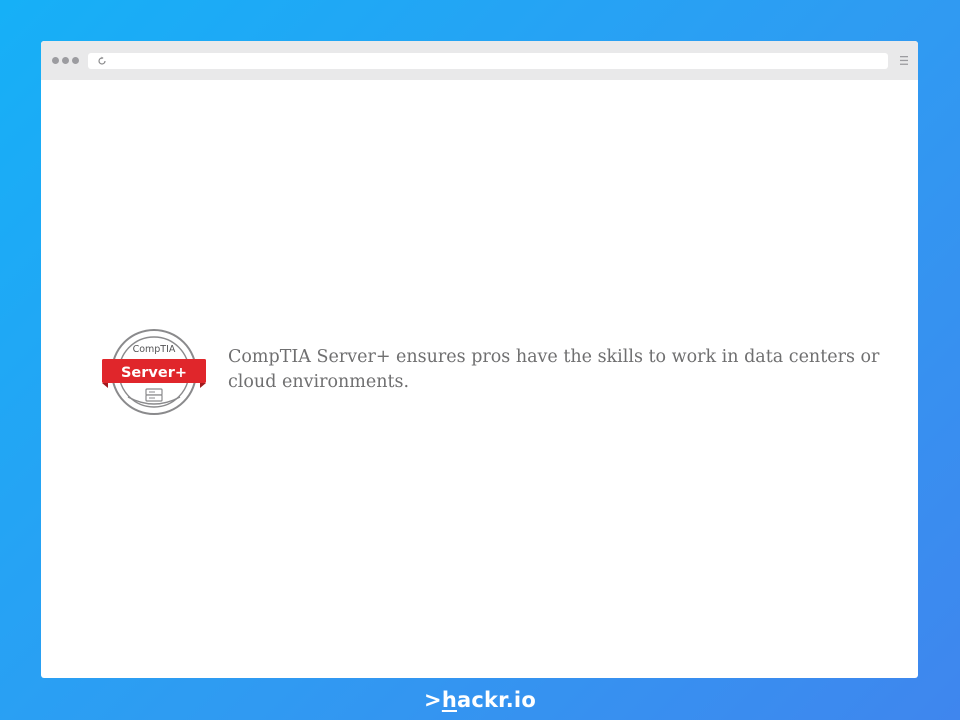 Image resolution: width=960 pixels, height=720 pixels. Describe the element at coordinates (496, 700) in the screenshot. I see `logo-rest-text: ackr.io` at that location.